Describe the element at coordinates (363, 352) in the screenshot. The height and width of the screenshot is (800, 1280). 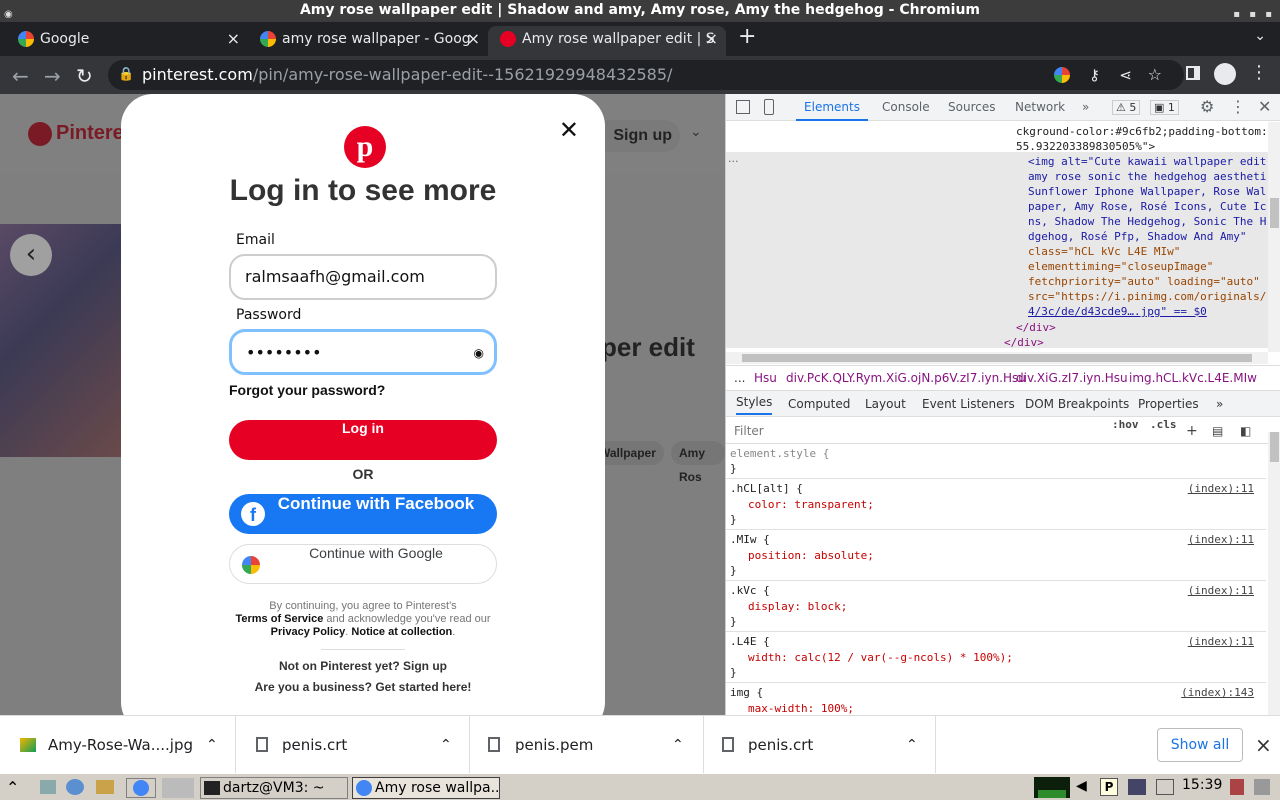
I see `password-field: •••••••• ◉` at that location.